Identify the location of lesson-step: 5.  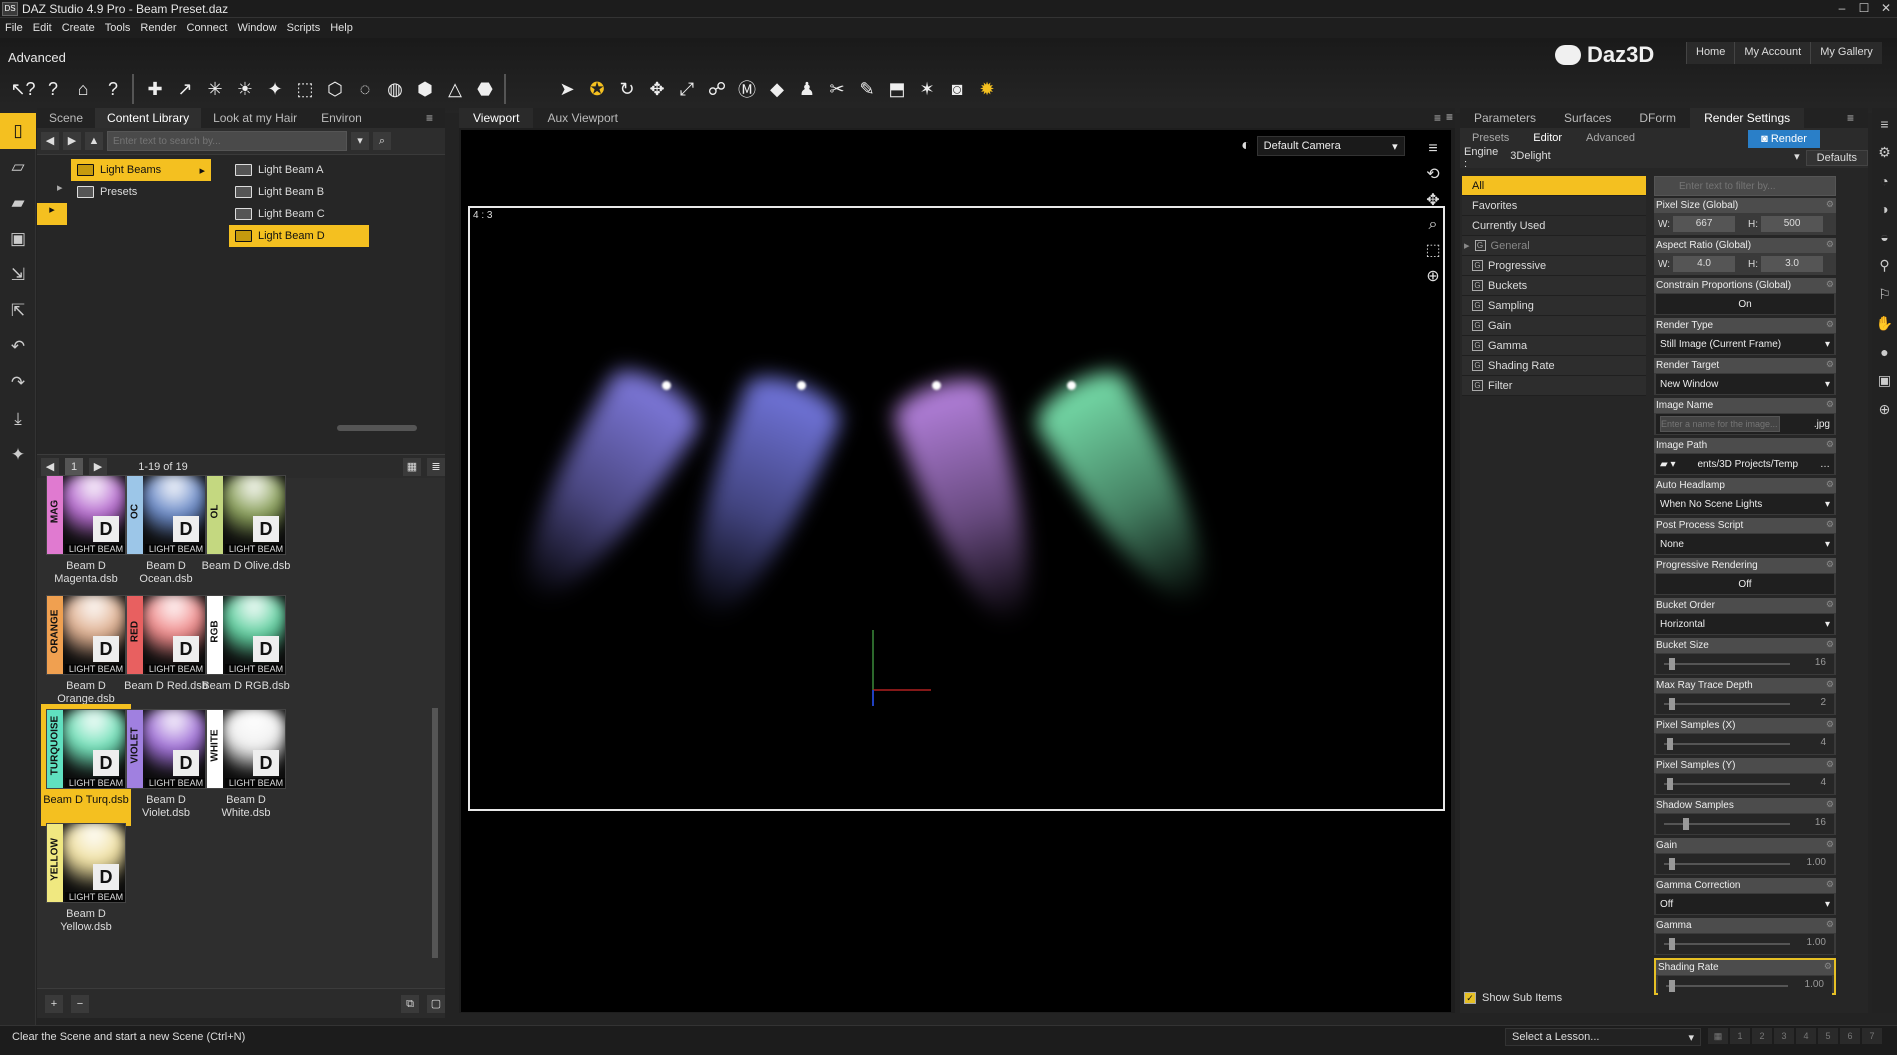
(1828, 1036).